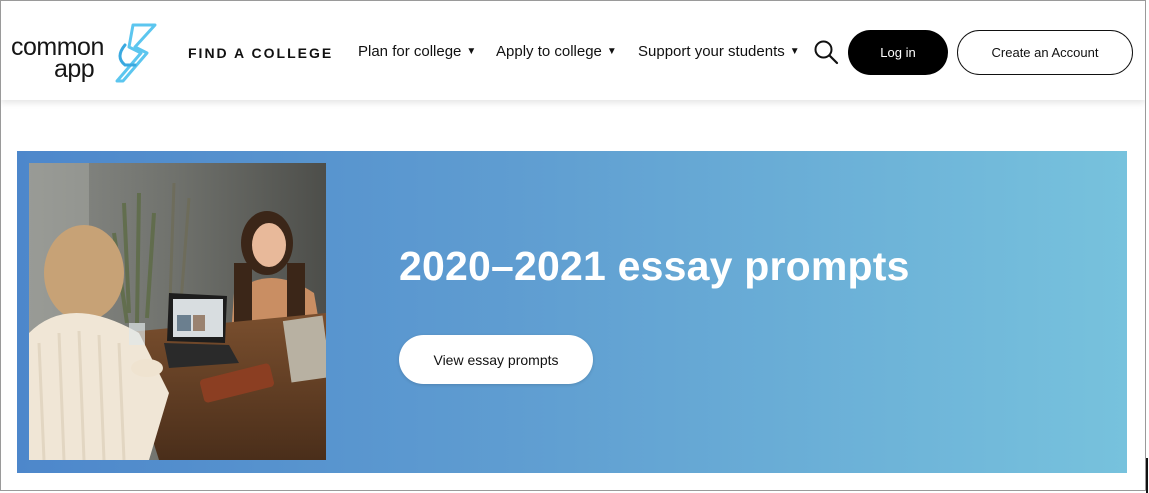 The width and height of the screenshot is (1149, 493). I want to click on create-account-button: Create an Account, so click(1045, 52).